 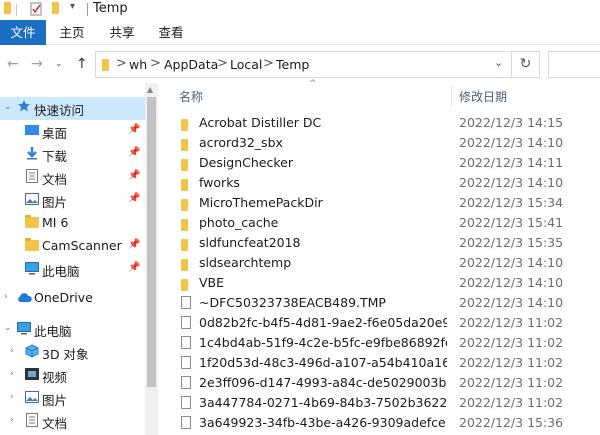 What do you see at coordinates (382, 183) in the screenshot?
I see `table-row: fworks 2022/12/3 14:10` at bounding box center [382, 183].